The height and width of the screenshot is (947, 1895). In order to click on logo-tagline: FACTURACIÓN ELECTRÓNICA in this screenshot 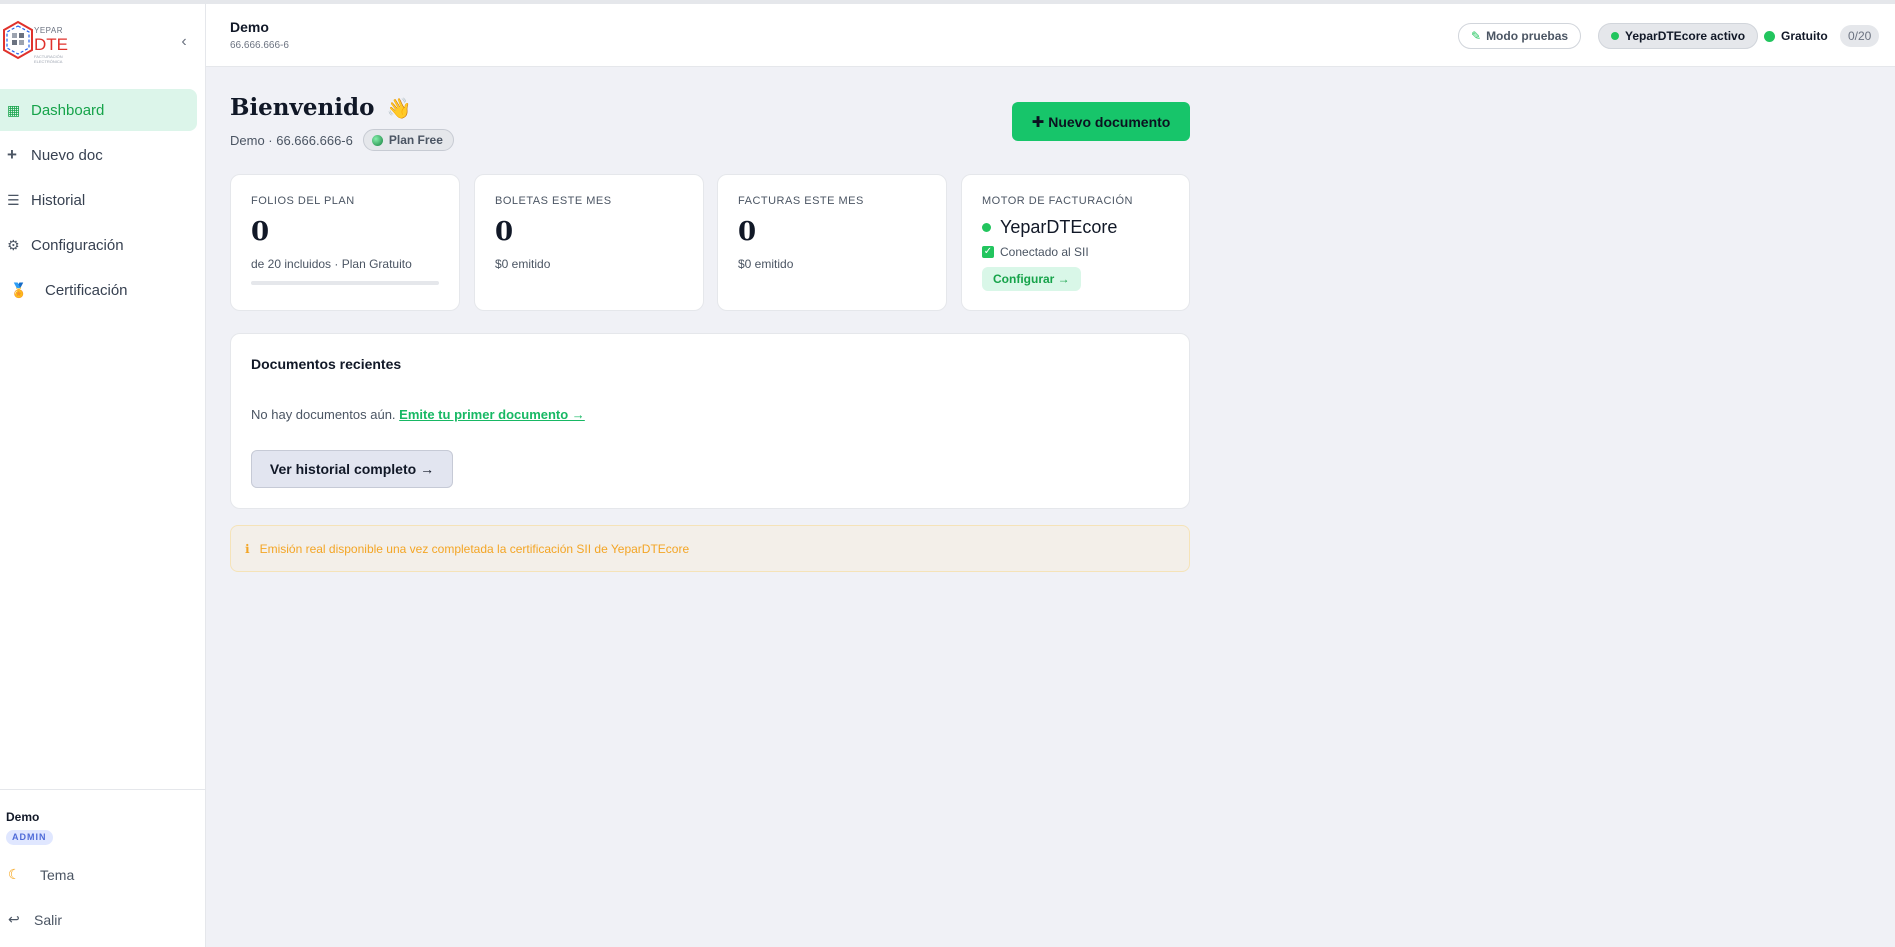, I will do `click(48, 59)`.